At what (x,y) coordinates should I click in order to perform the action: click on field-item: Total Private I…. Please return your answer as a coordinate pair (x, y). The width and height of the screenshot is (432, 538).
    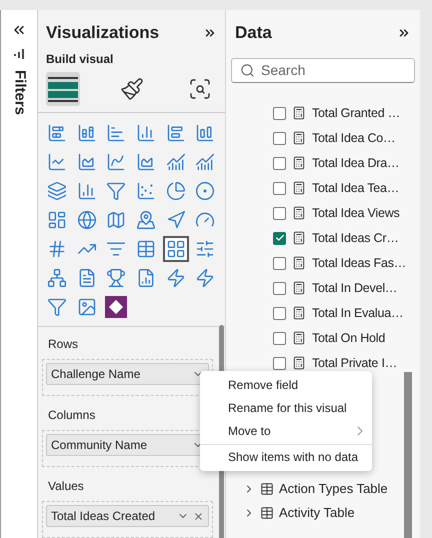
    Looking at the image, I should click on (346, 363).